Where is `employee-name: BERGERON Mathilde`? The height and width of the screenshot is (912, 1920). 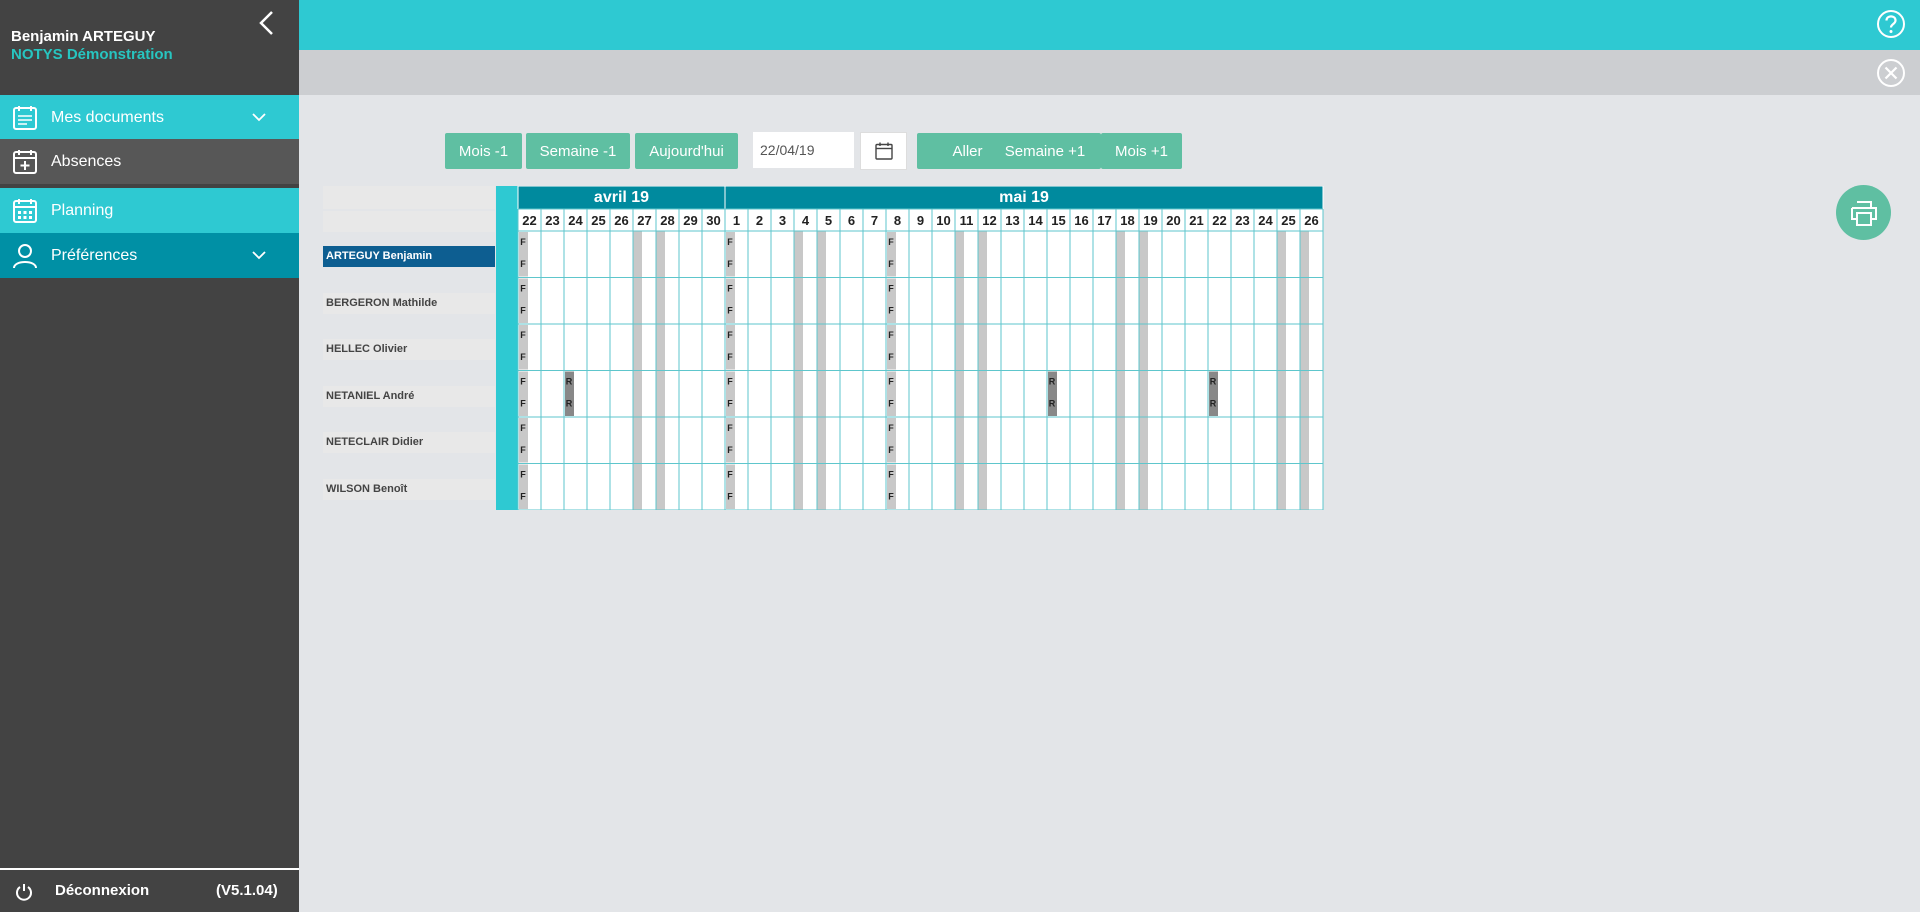 employee-name: BERGERON Mathilde is located at coordinates (409, 303).